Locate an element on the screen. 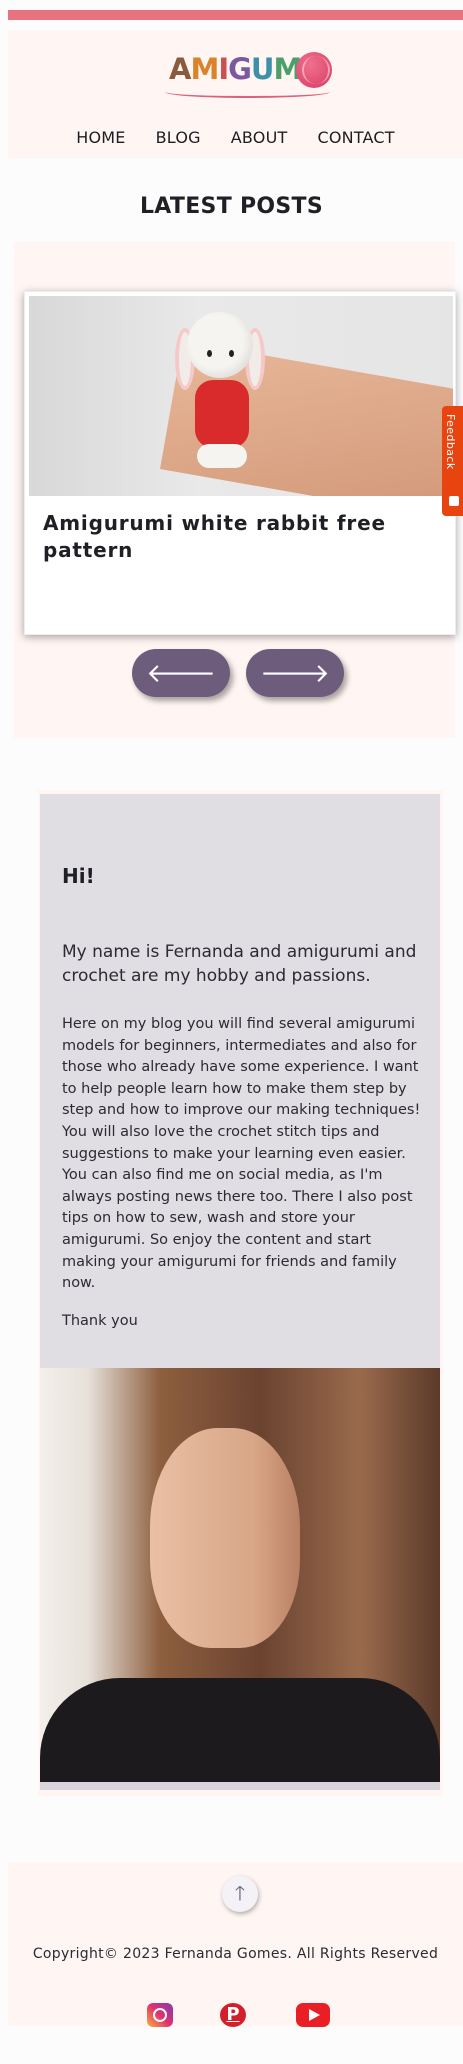  yarn-ball-icon is located at coordinates (314, 70).